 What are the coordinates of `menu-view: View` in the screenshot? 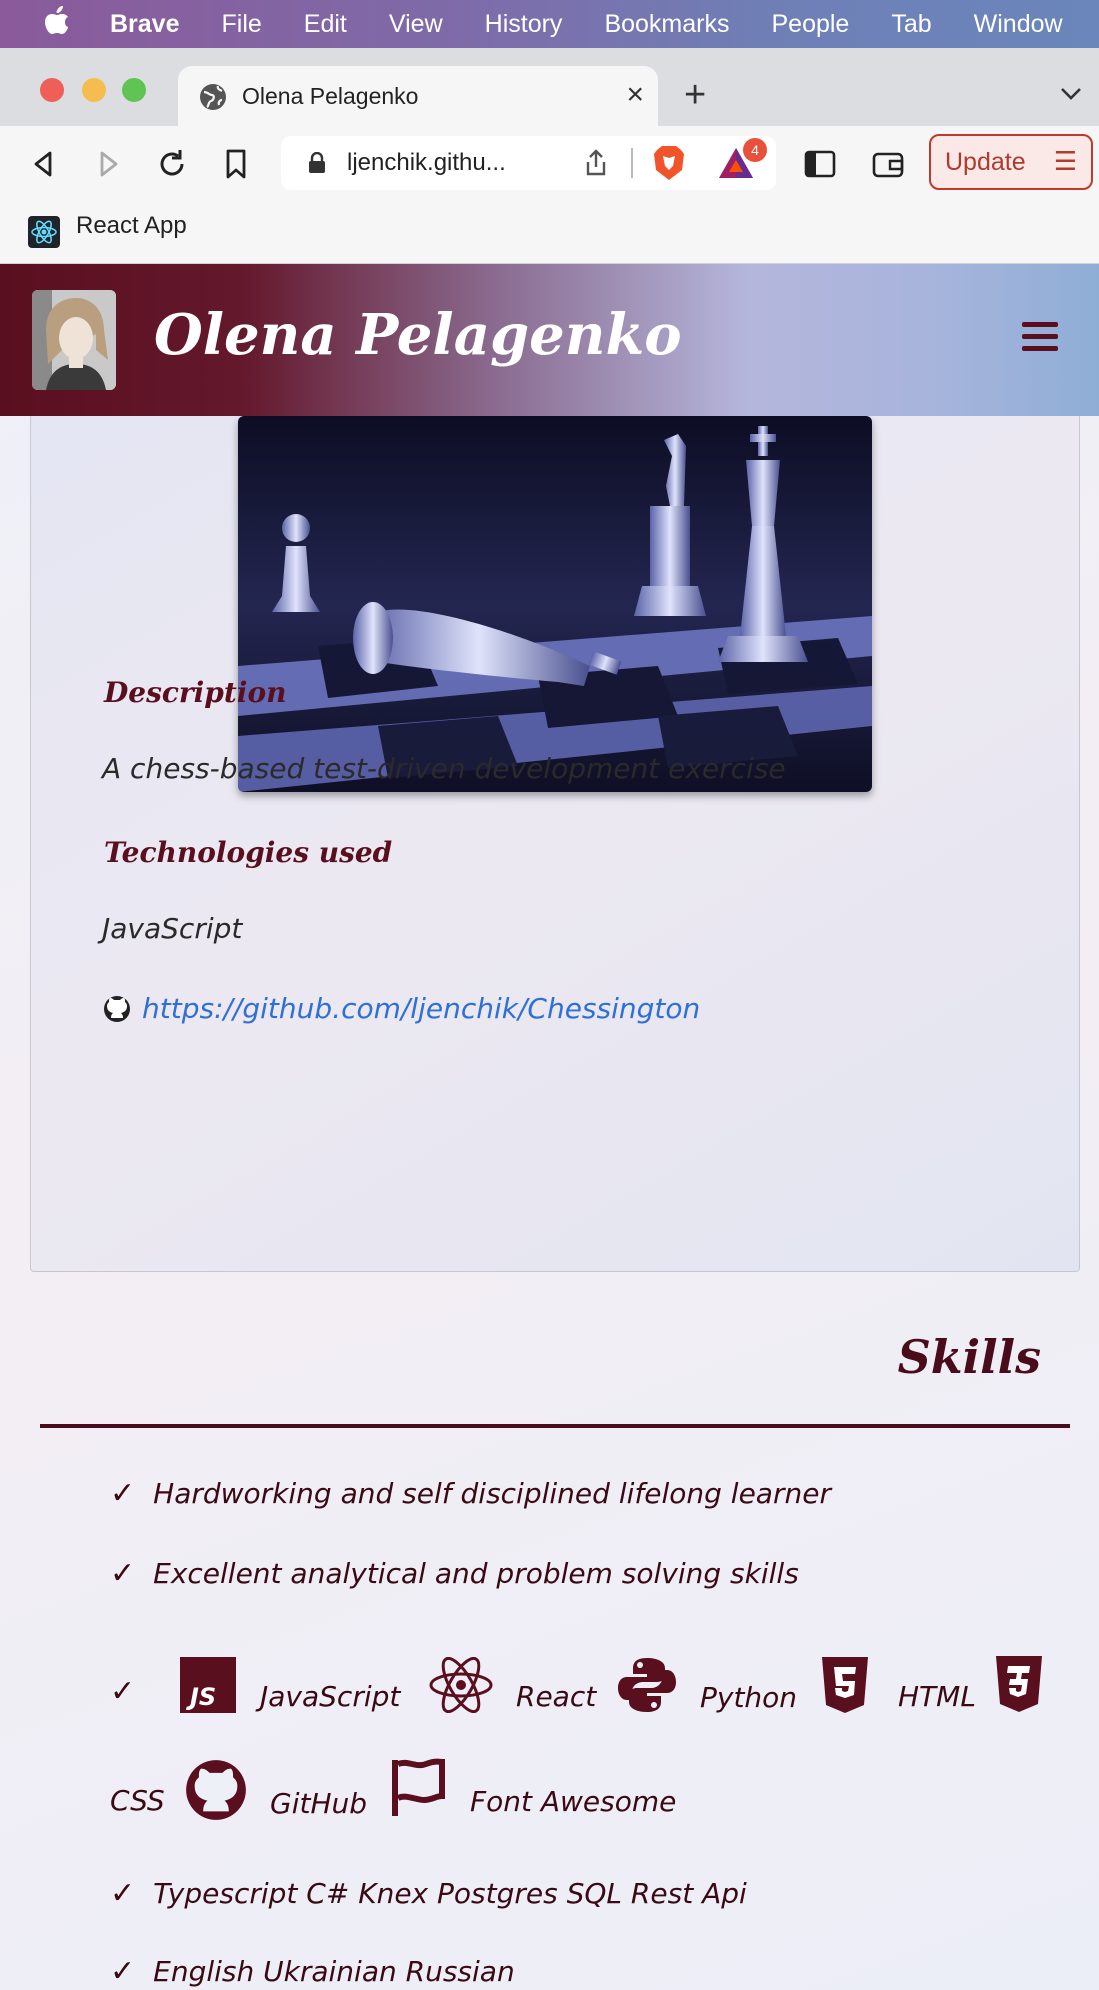 It's located at (416, 24).